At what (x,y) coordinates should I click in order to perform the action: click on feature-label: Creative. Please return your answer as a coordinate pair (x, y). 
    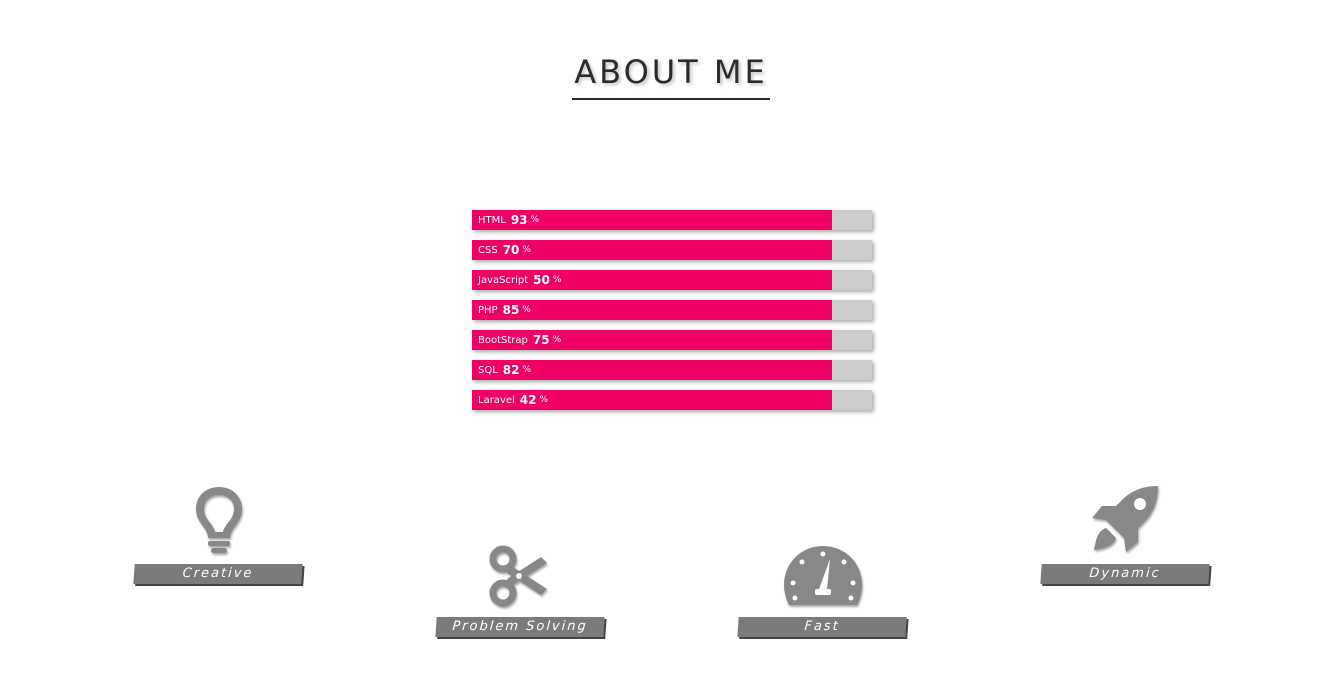
    Looking at the image, I should click on (218, 574).